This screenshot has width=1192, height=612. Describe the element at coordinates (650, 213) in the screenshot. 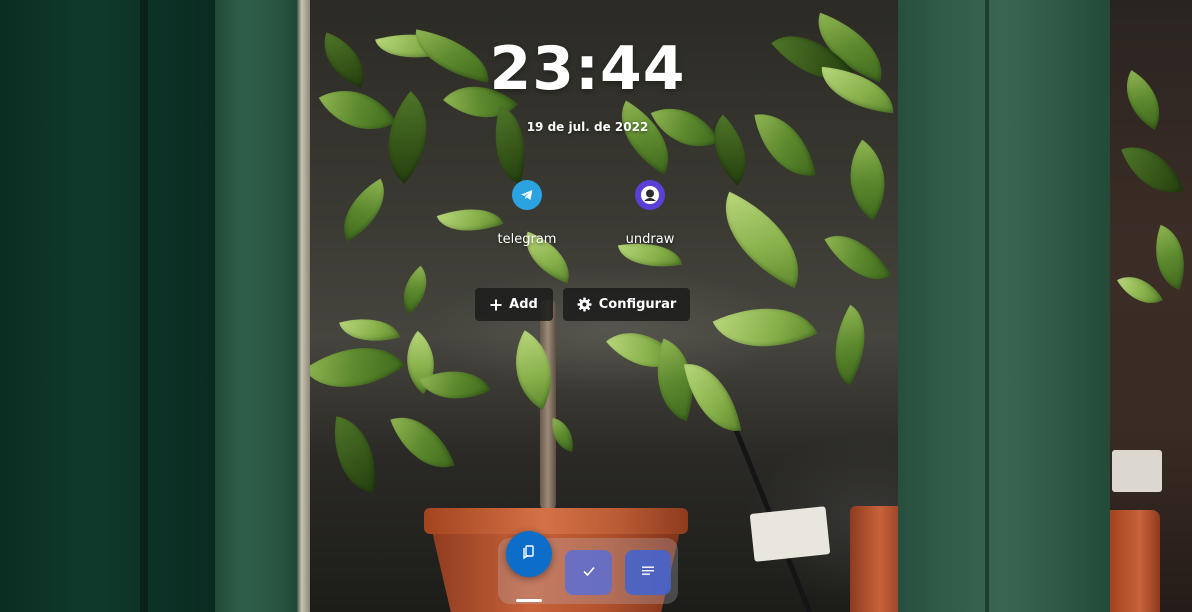

I see `shortcut-undraw: undraw` at that location.